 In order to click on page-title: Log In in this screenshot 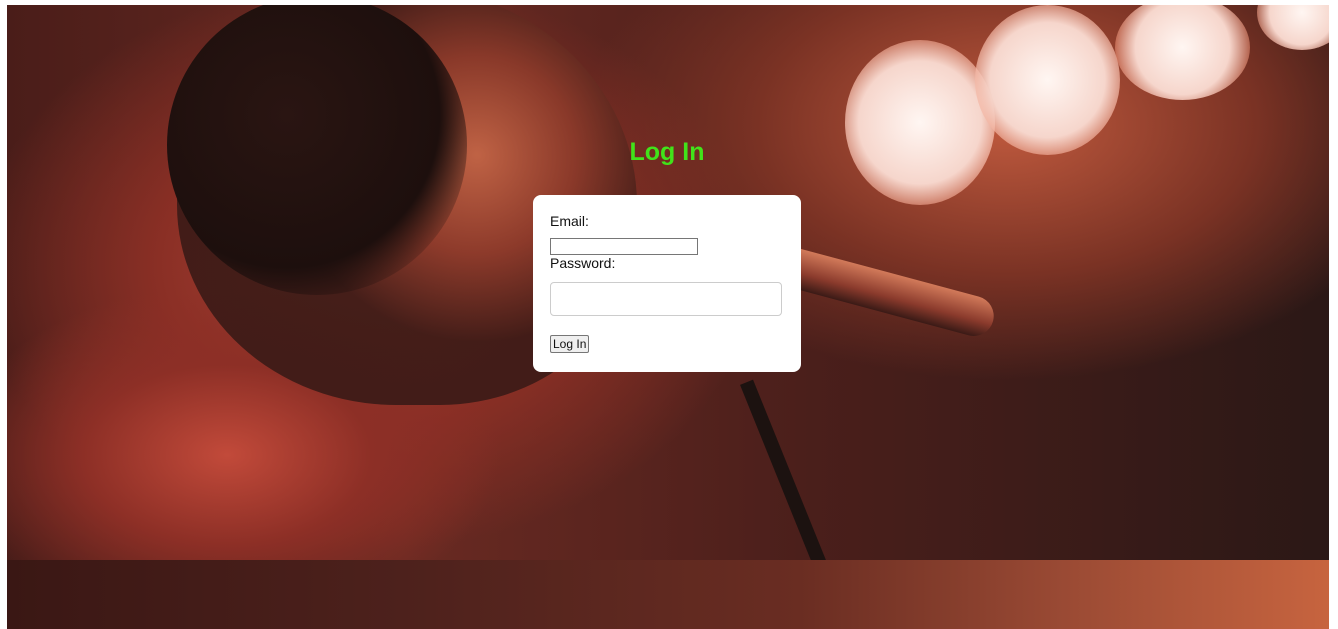, I will do `click(667, 152)`.